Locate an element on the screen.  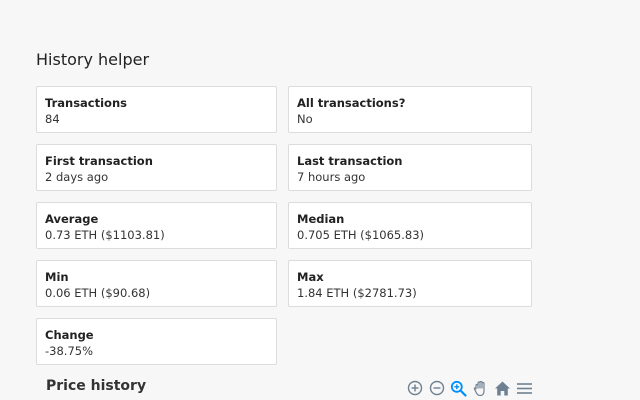
pan-icon is located at coordinates (480, 388).